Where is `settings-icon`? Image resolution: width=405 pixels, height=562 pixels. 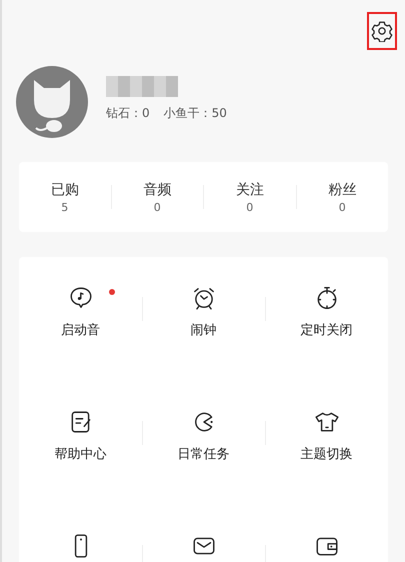 settings-icon is located at coordinates (382, 31).